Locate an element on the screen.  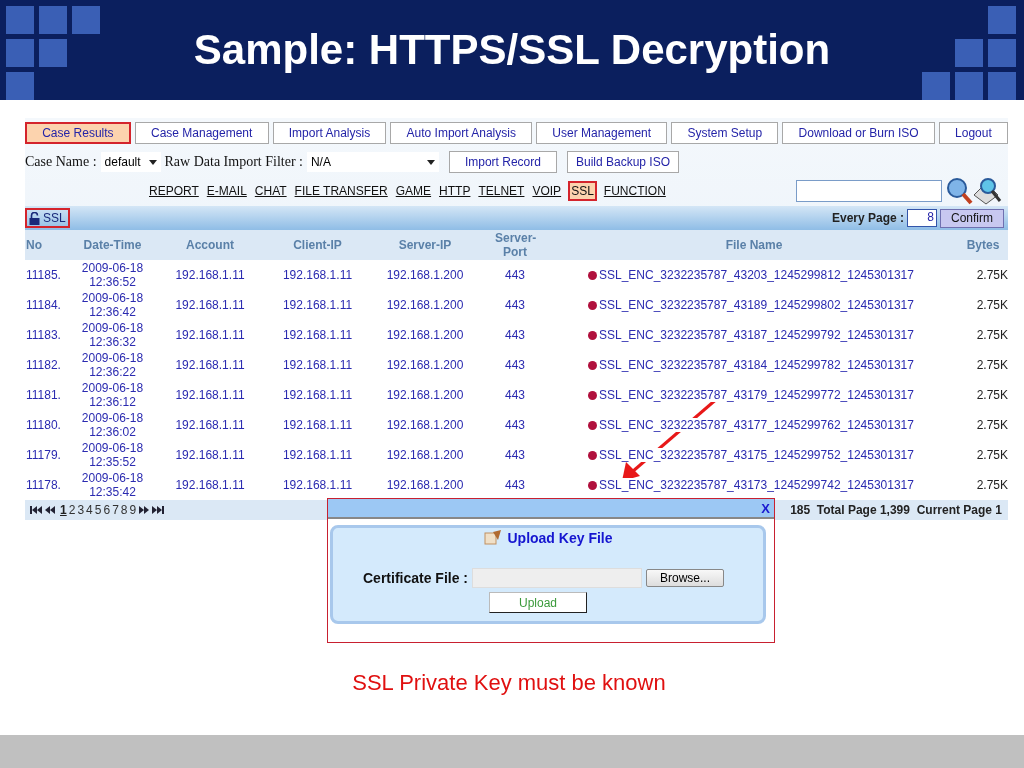
table-cell-text: 2009-06-18 12:35:42 is located at coordinates (112, 485).